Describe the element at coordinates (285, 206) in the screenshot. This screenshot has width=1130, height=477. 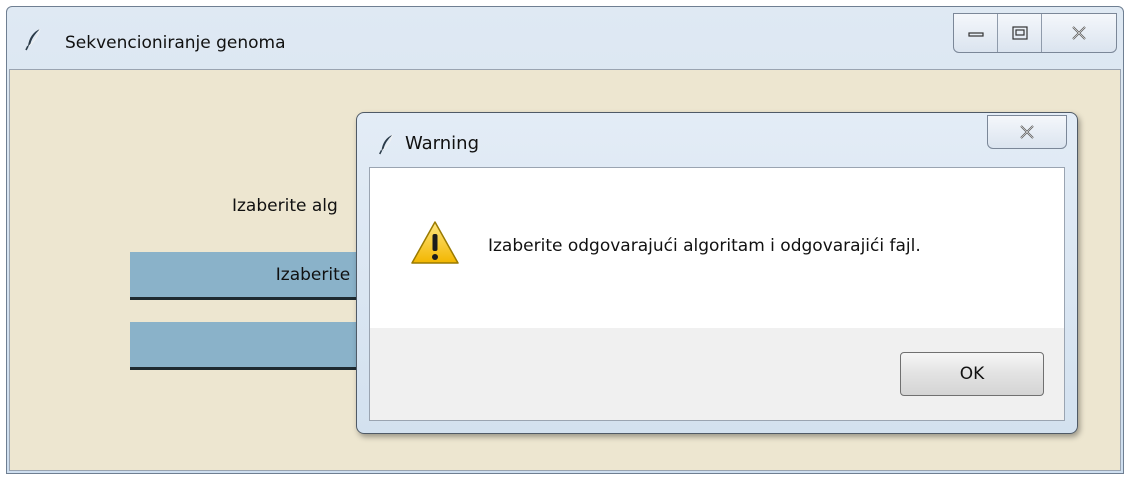
I see `algorithm-prompt-label: Izaberite alg` at that location.